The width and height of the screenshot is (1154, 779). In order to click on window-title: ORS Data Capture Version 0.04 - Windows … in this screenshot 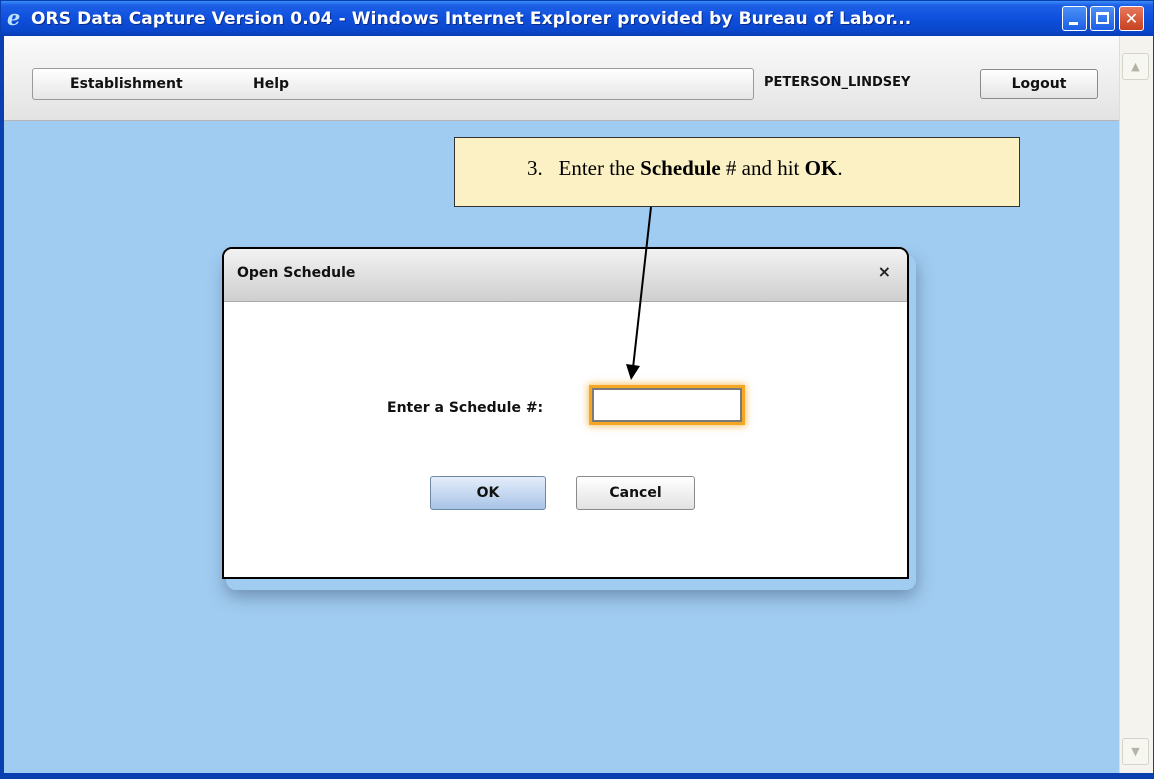, I will do `click(471, 19)`.